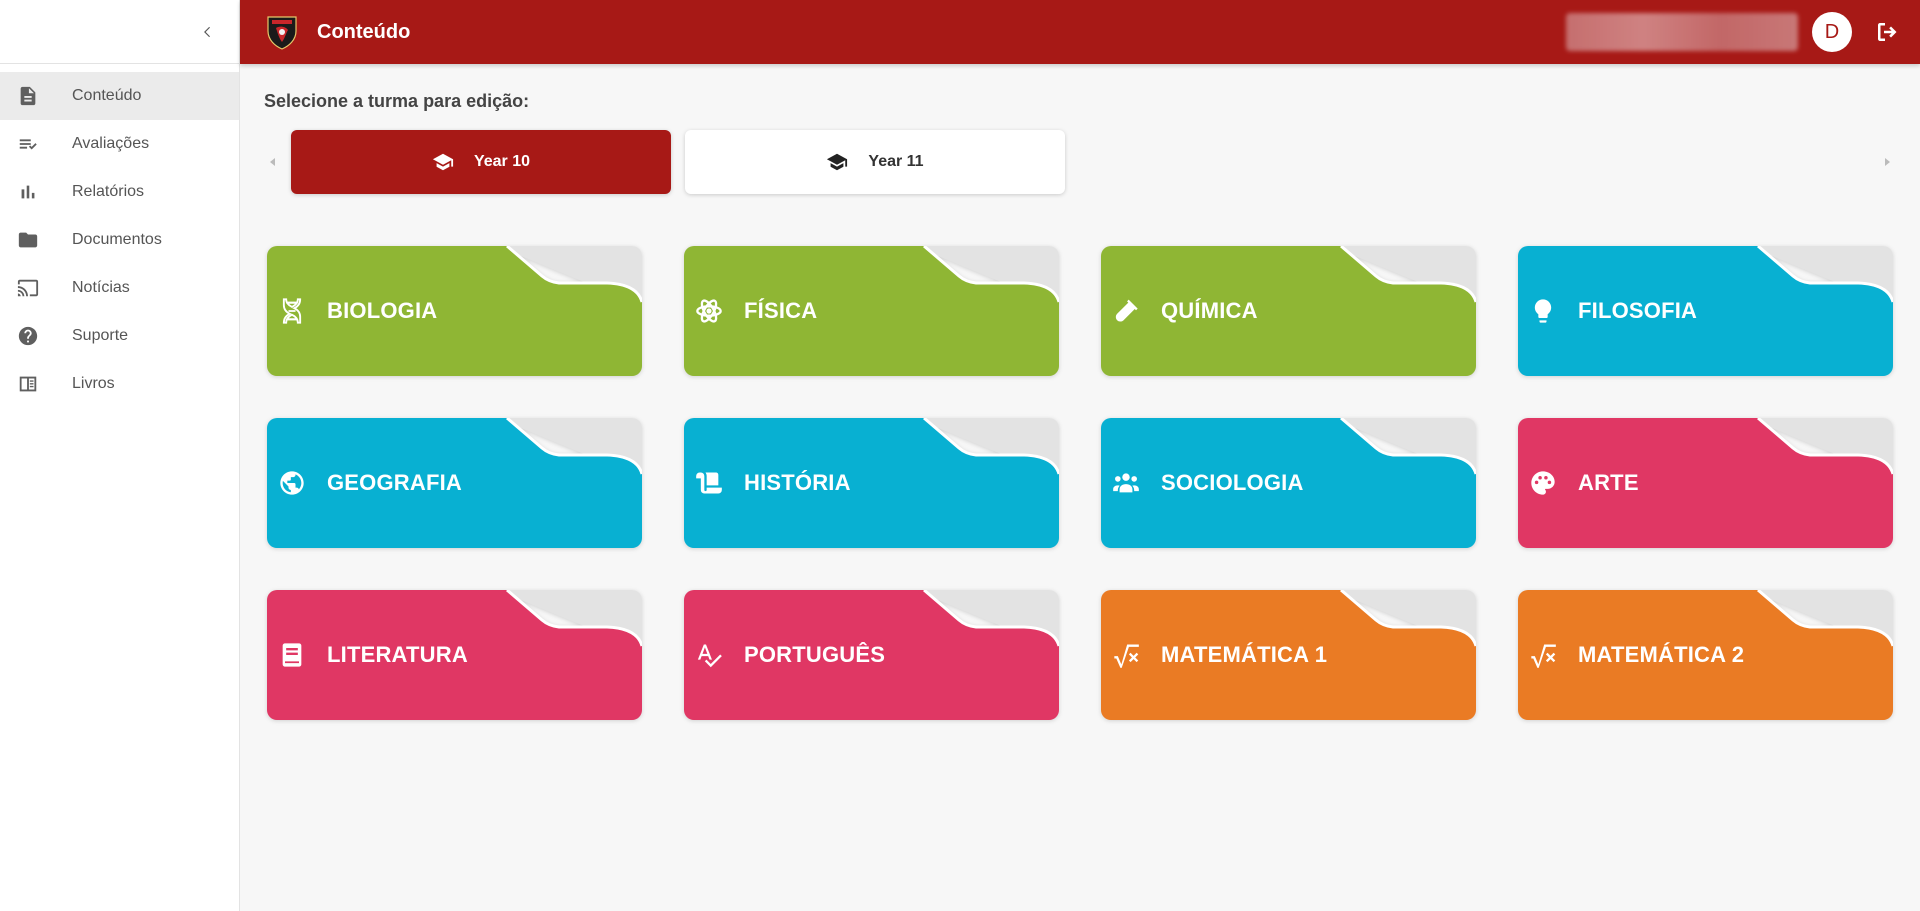 The width and height of the screenshot is (1920, 911). I want to click on subject-card-label: LITERATURA, so click(397, 654).